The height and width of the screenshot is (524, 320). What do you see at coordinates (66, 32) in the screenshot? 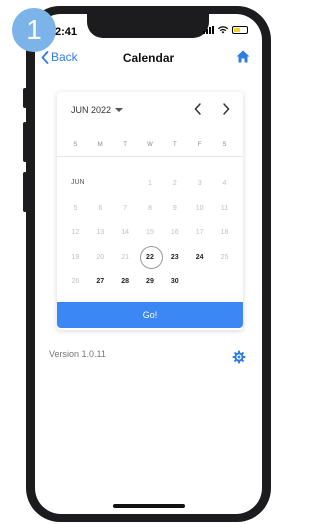
I see `status-time: 2:41` at bounding box center [66, 32].